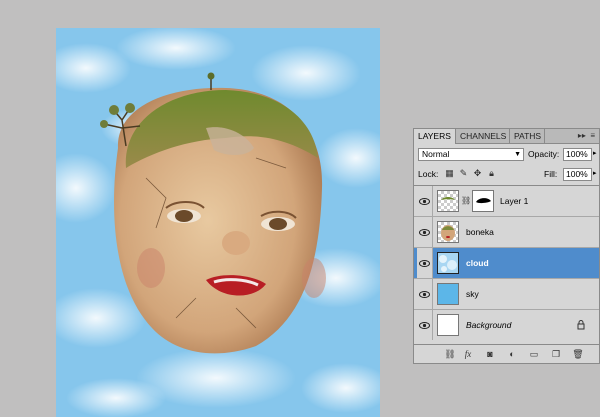 Image resolution: width=600 pixels, height=417 pixels. I want to click on layer-row-layer-1: ⛓ Layer 1, so click(506, 201).